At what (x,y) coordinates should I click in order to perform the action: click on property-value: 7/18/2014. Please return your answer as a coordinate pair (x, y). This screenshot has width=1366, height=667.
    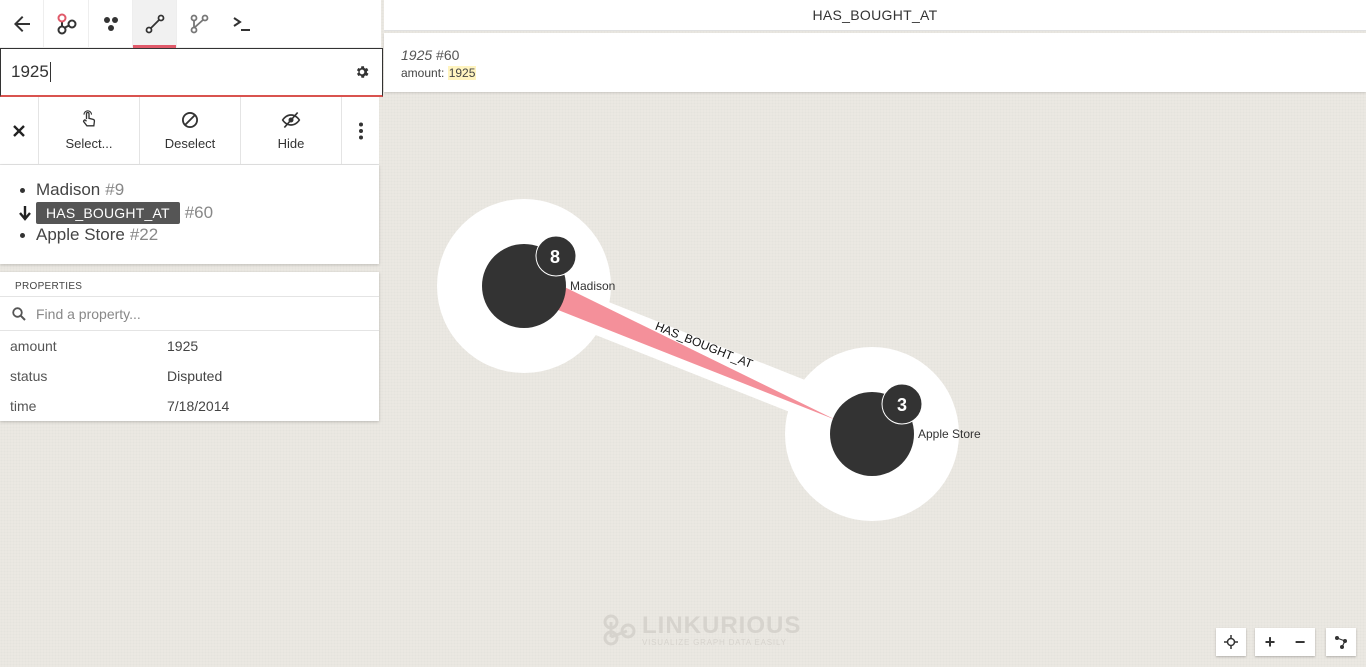
    Looking at the image, I should click on (198, 406).